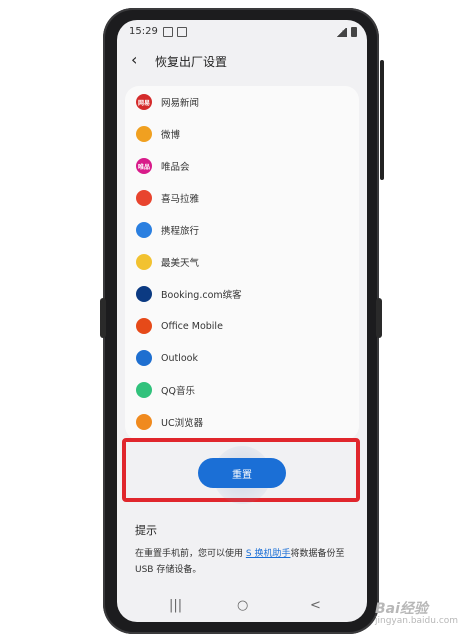 The width and height of the screenshot is (464, 640). Describe the element at coordinates (315, 605) in the screenshot. I see `nav-back-button: <` at that location.